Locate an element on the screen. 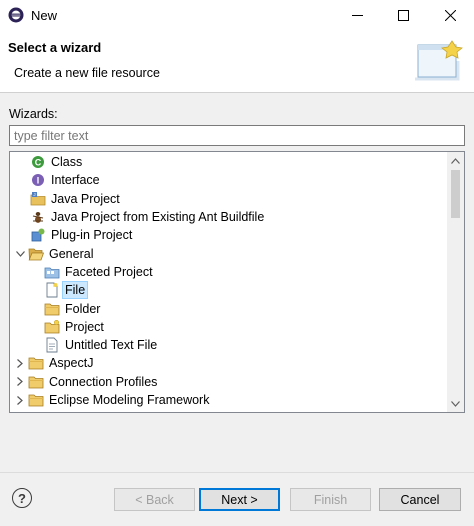 This screenshot has width=474, height=526. next-button: Next > is located at coordinates (239, 499).